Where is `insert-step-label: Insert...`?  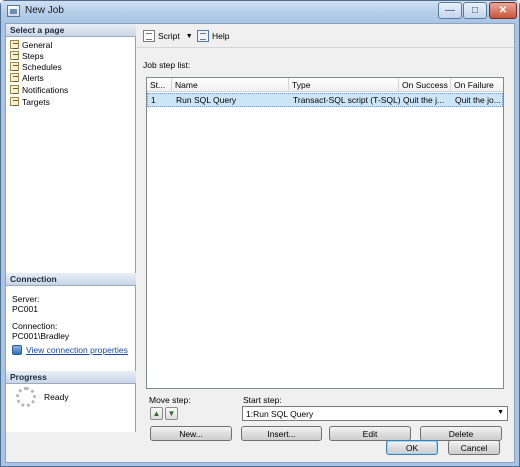
insert-step-label: Insert... is located at coordinates (281, 433).